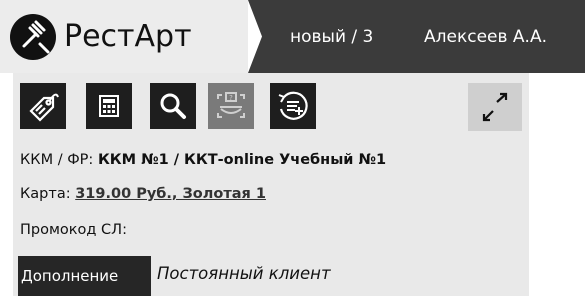 Image resolution: width=585 pixels, height=296 pixels. I want to click on expand-icon, so click(495, 107).